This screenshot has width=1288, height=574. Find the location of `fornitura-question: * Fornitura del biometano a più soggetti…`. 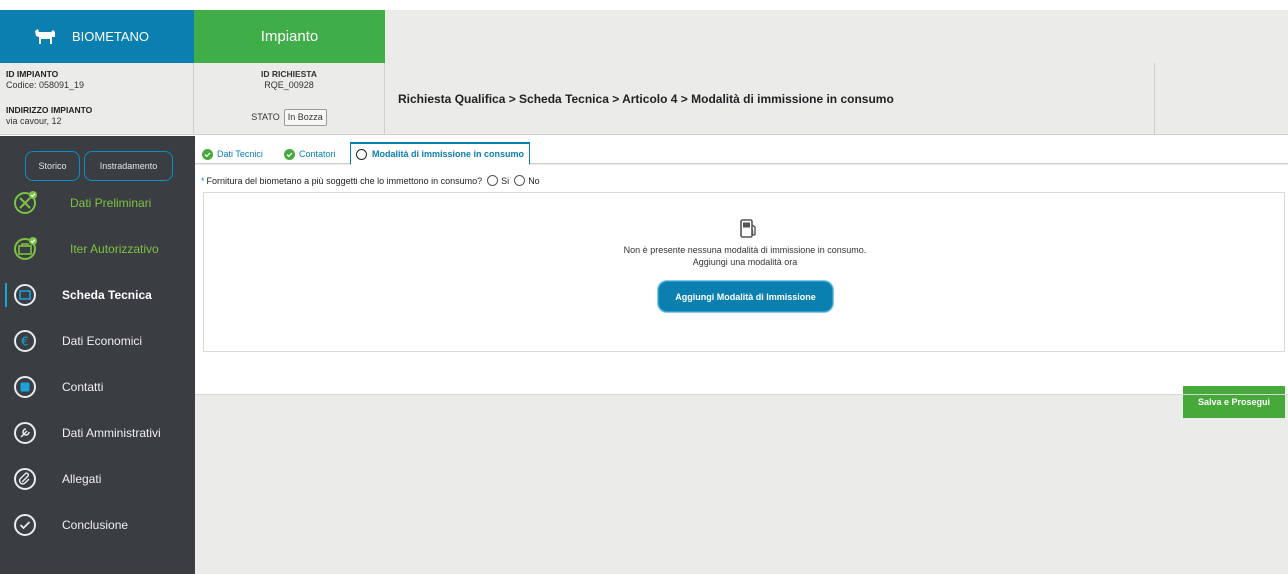

fornitura-question: * Fornitura del biometano a più soggetti… is located at coordinates (370, 180).